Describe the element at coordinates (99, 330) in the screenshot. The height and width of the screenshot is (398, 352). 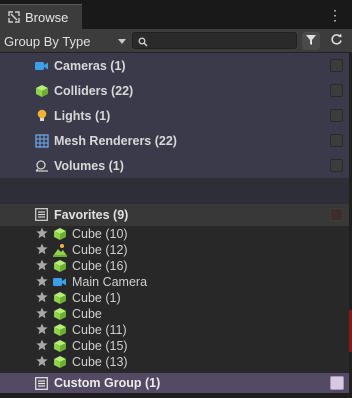
I see `favorite-item-label: Cube (11)` at that location.